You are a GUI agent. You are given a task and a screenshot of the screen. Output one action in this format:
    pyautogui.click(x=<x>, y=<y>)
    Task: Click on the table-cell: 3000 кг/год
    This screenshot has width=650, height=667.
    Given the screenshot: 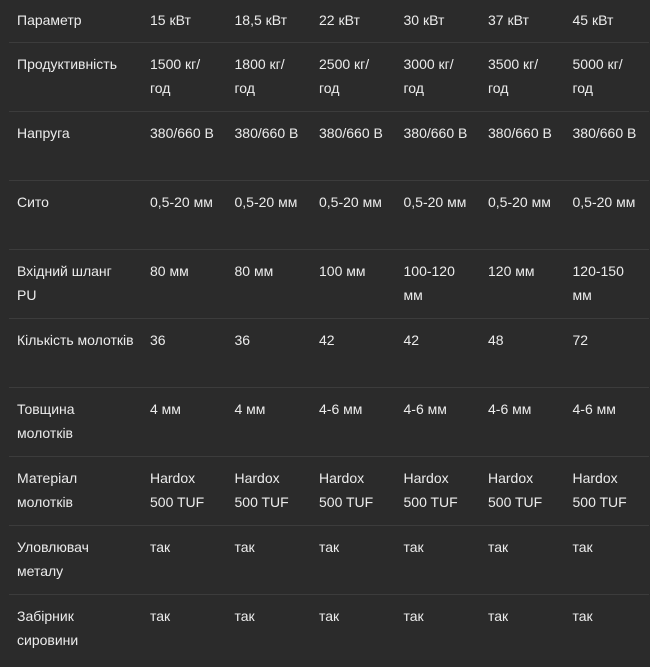 What is the action you would take?
    pyautogui.click(x=437, y=77)
    